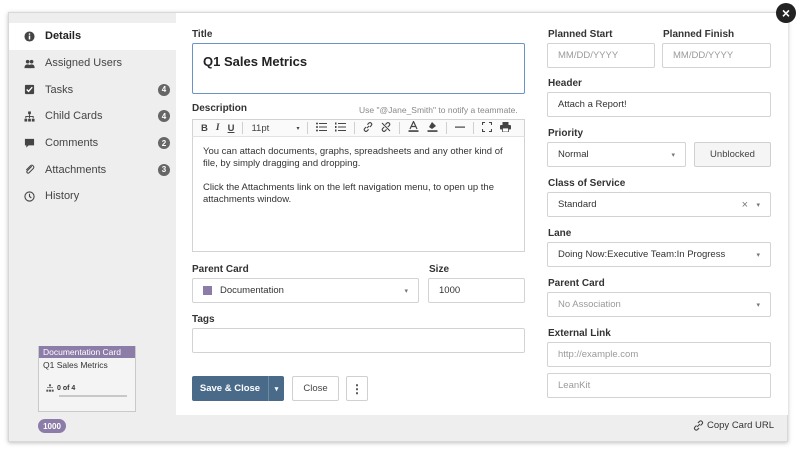  I want to click on underline-button: U, so click(231, 128).